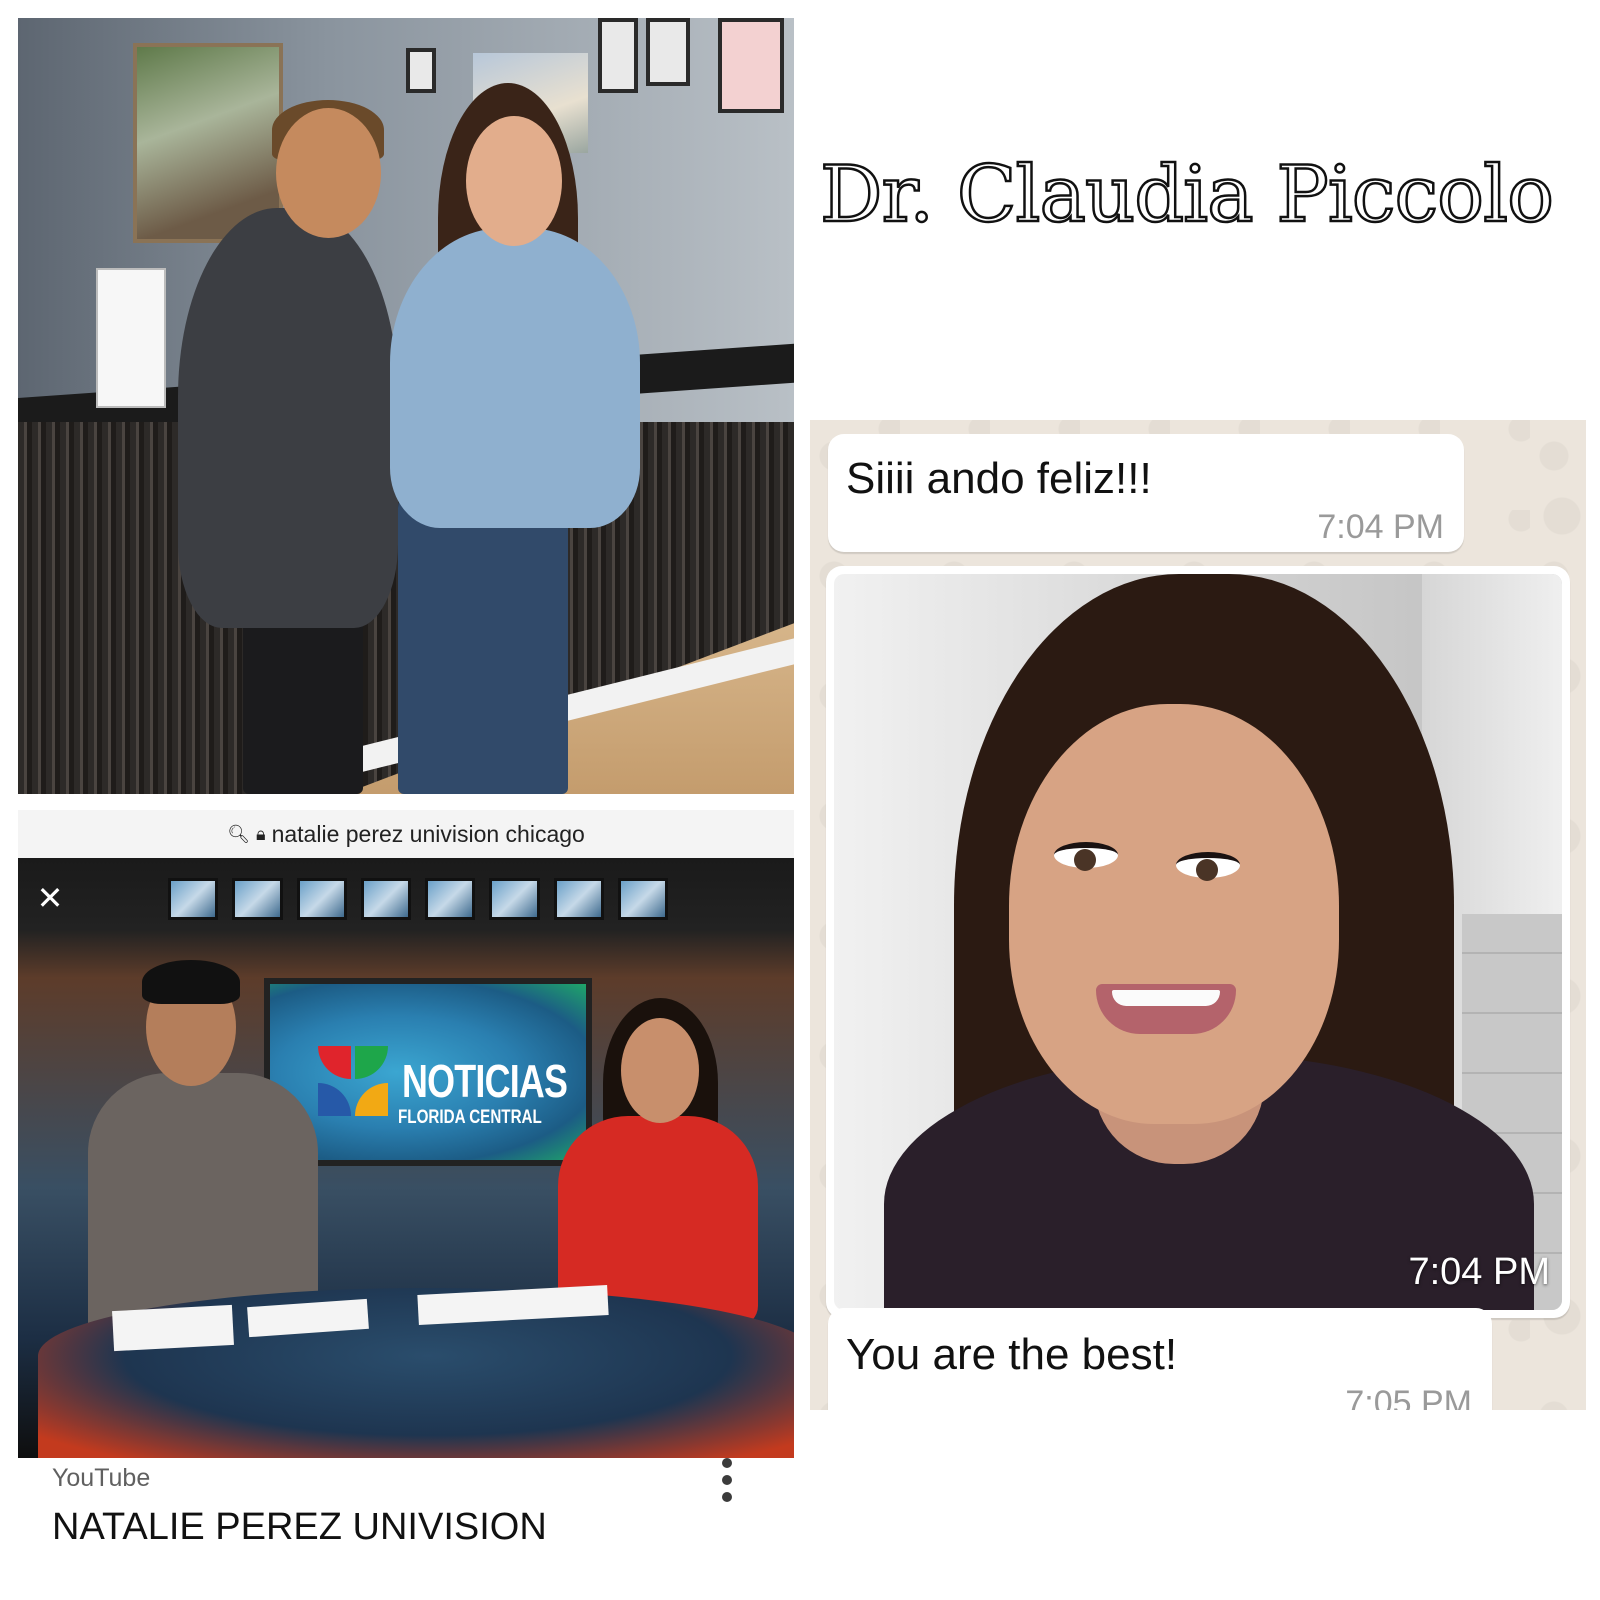  What do you see at coordinates (238, 834) in the screenshot?
I see `search-icon: 🔍︎` at bounding box center [238, 834].